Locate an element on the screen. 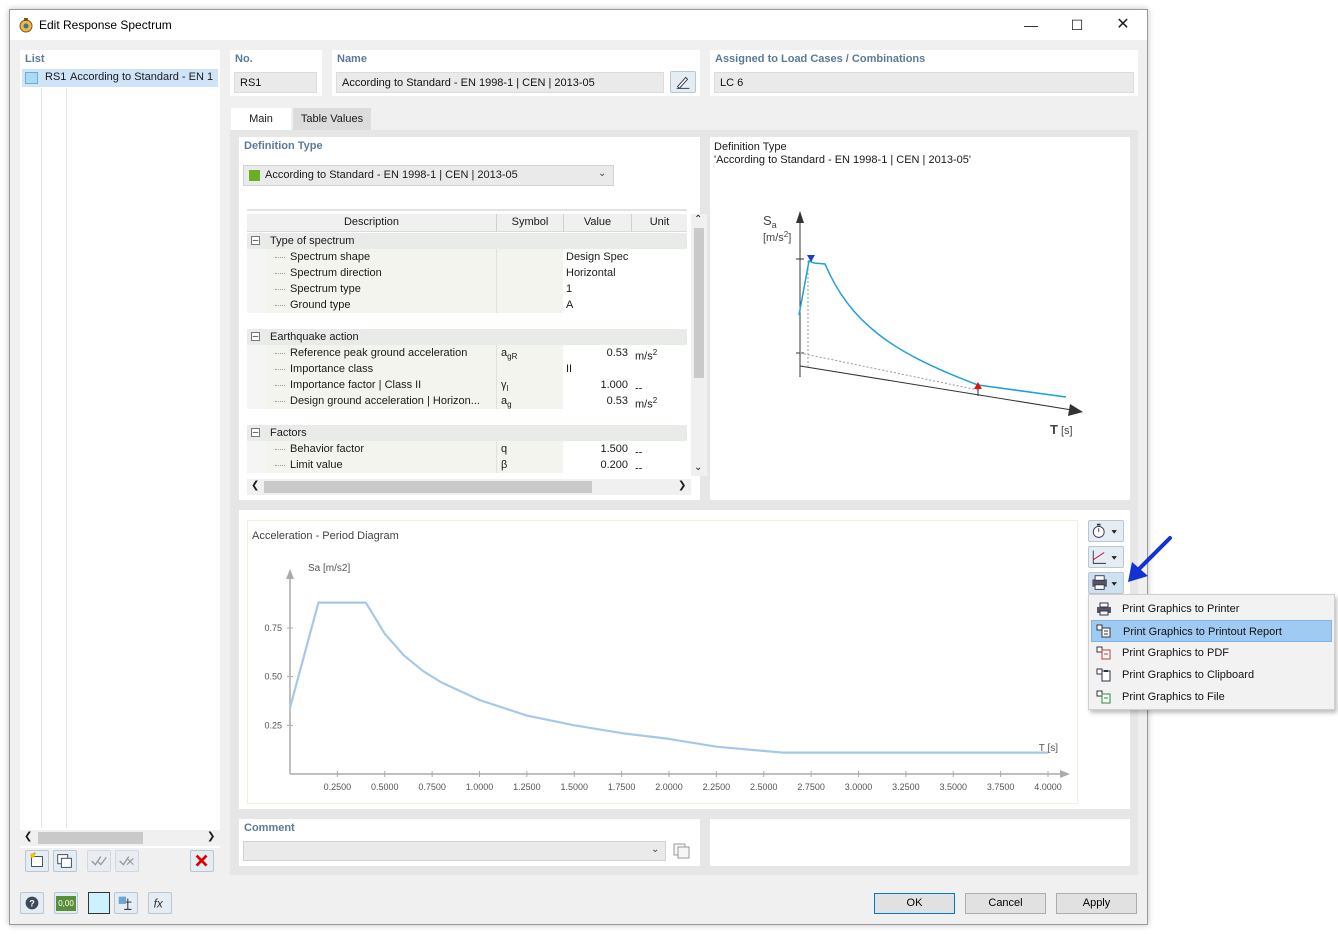 The height and width of the screenshot is (934, 1338). list-h-scrollbar: ❮ ❯ is located at coordinates (120, 838).